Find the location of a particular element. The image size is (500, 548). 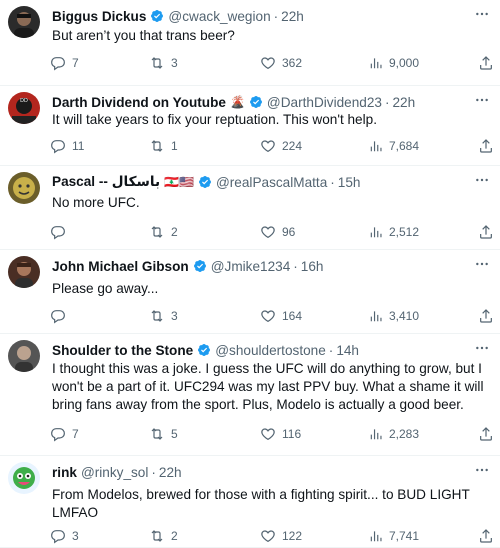

like-button: 164 is located at coordinates (281, 316).